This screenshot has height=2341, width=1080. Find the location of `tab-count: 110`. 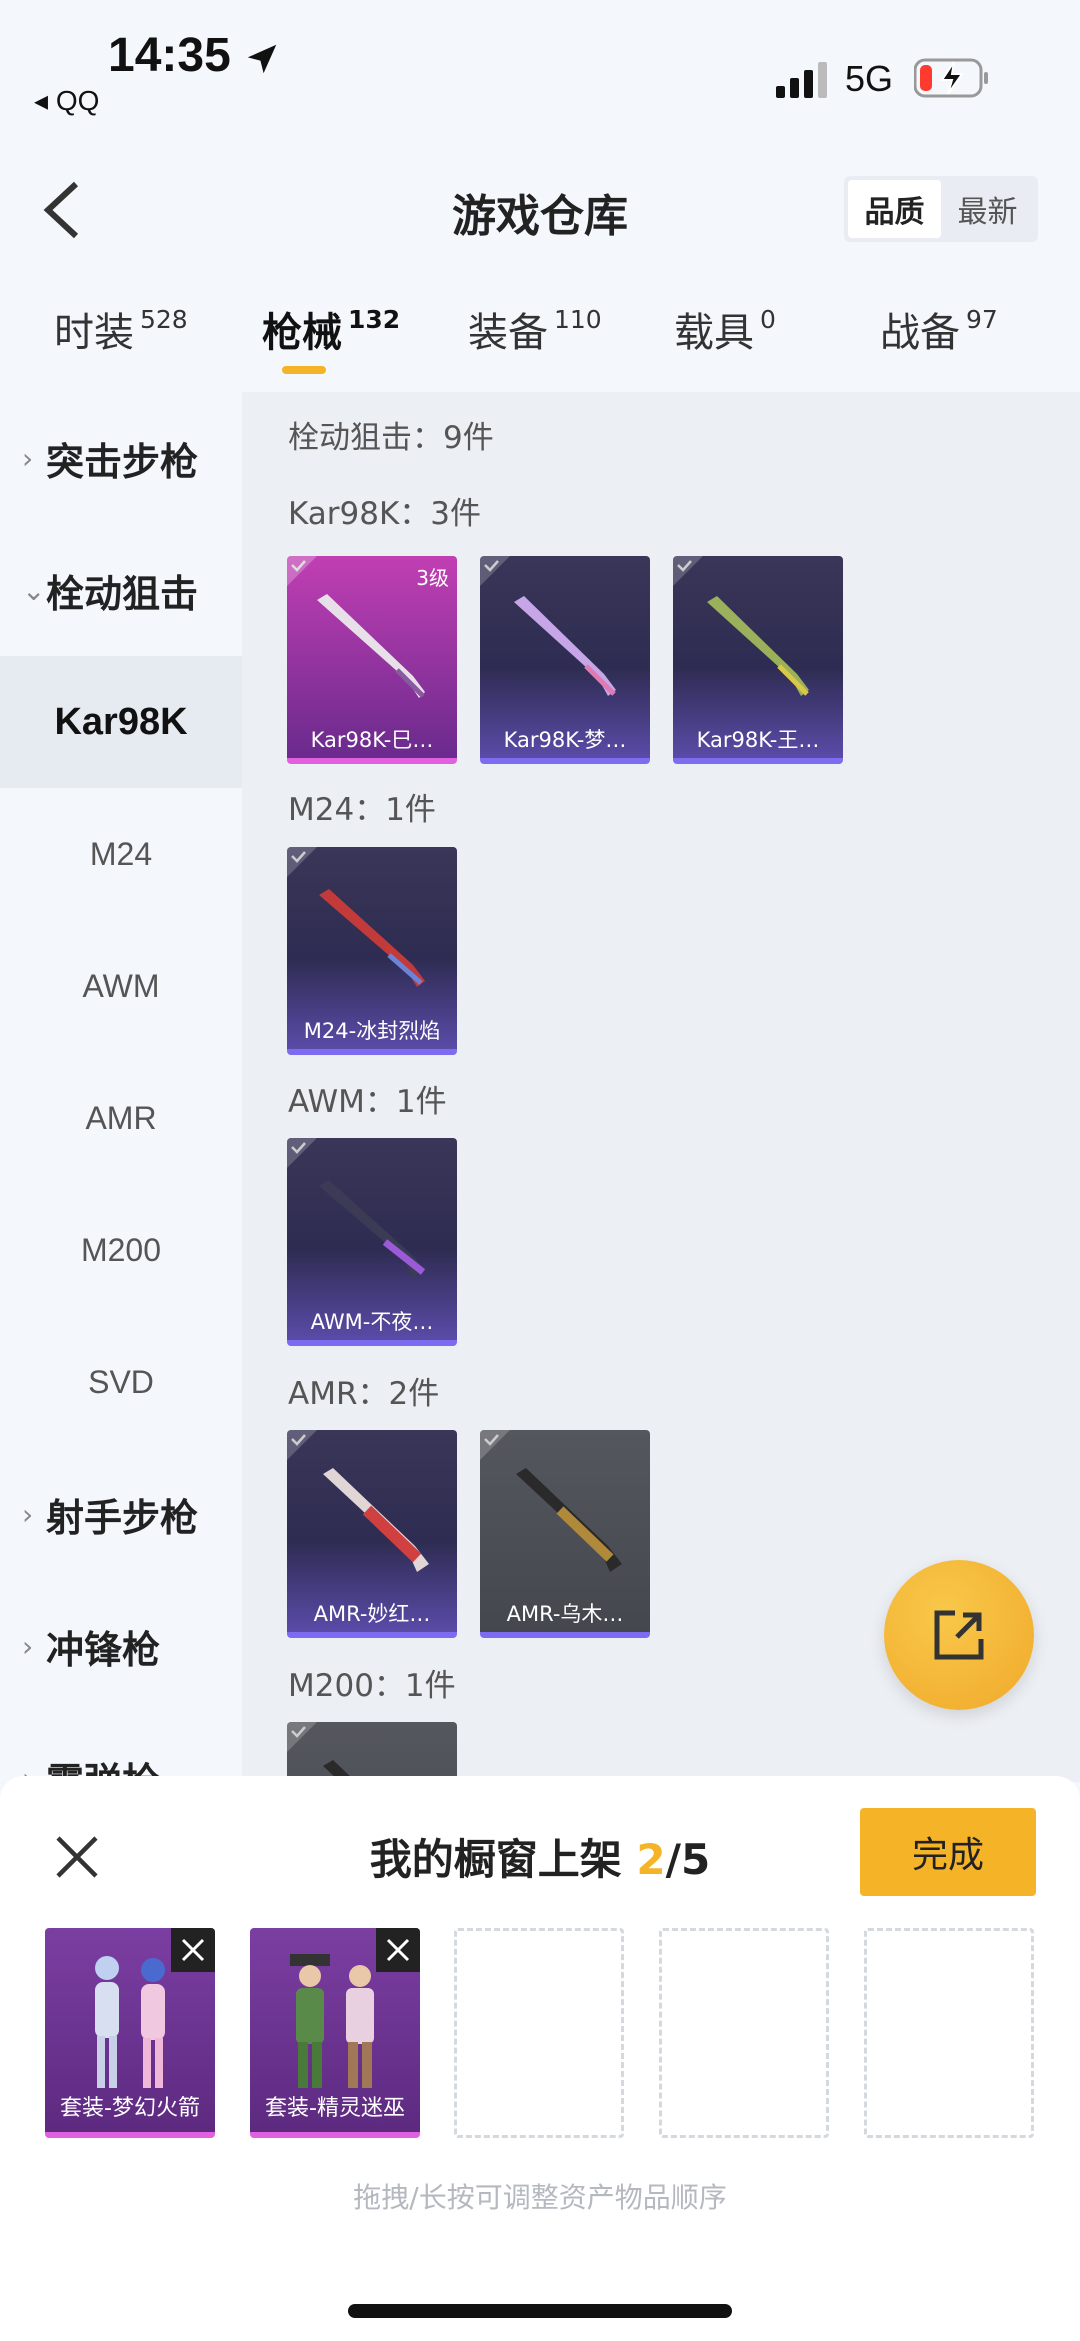

tab-count: 110 is located at coordinates (578, 319).